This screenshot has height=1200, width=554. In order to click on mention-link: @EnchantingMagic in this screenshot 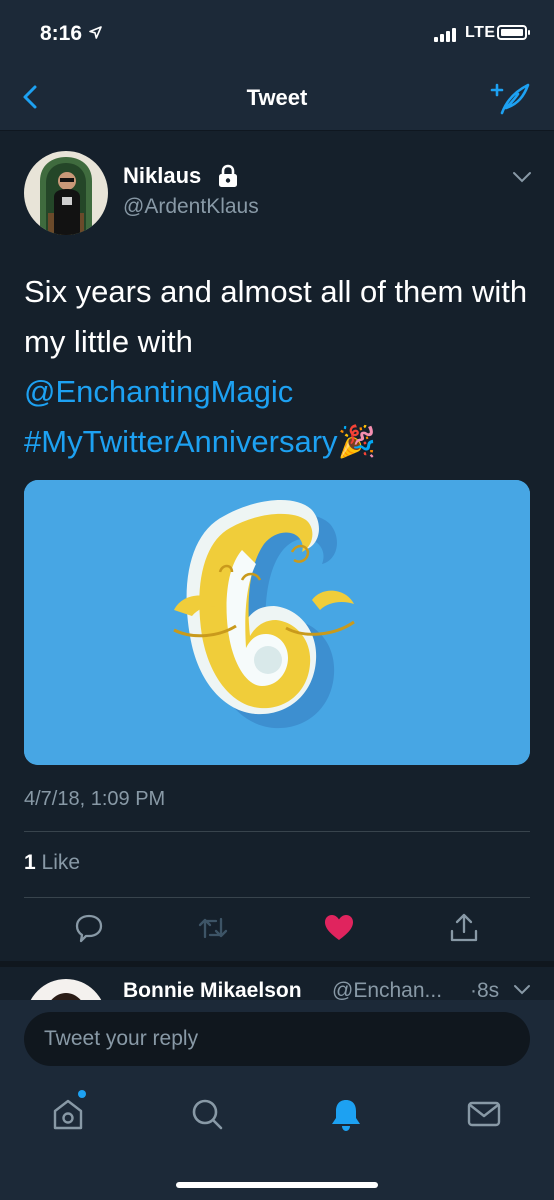, I will do `click(158, 391)`.